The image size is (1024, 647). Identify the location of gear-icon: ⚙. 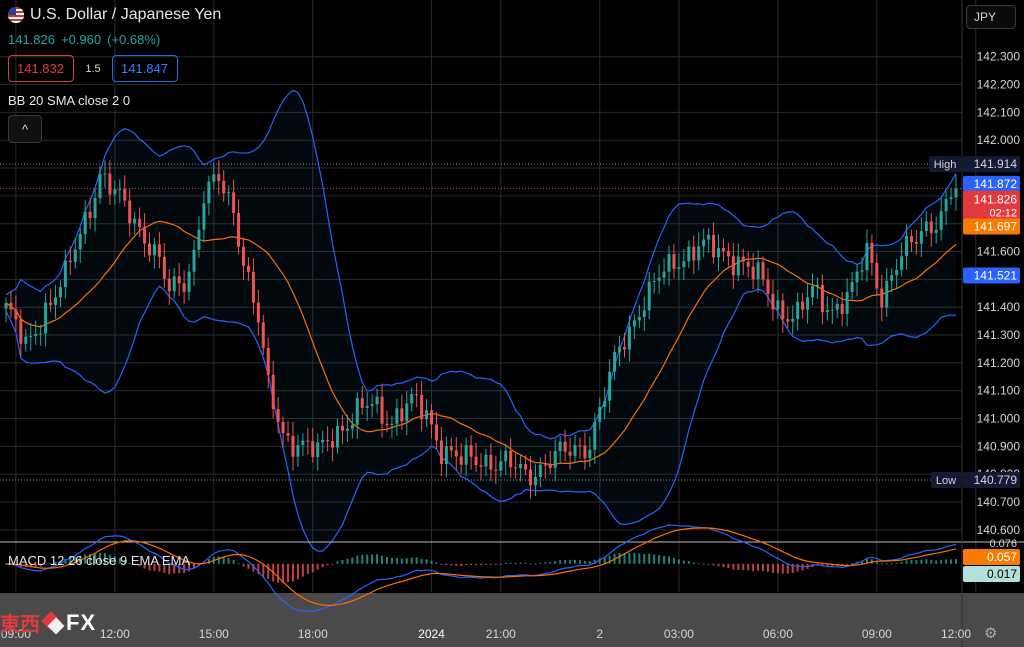
(990, 633).